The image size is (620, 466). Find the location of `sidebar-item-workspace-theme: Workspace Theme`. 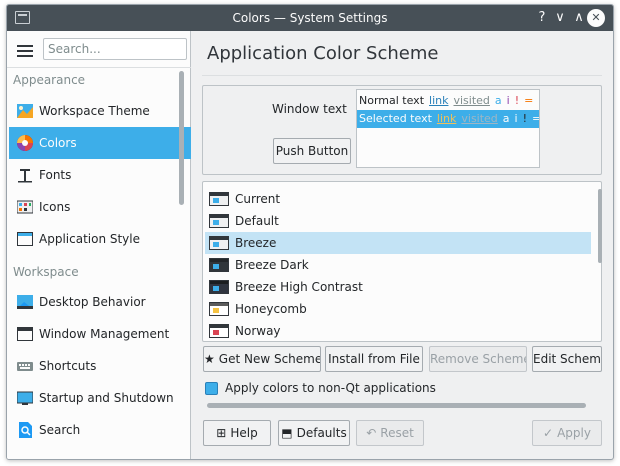

sidebar-item-workspace-theme: Workspace Theme is located at coordinates (100, 111).